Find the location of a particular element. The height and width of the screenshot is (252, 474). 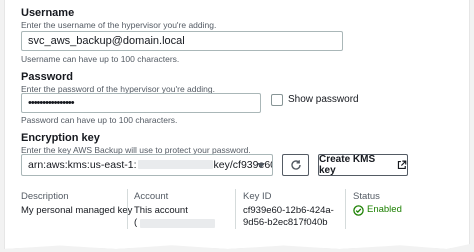

username-input: svc_aws_backup@domain.local is located at coordinates (182, 41).